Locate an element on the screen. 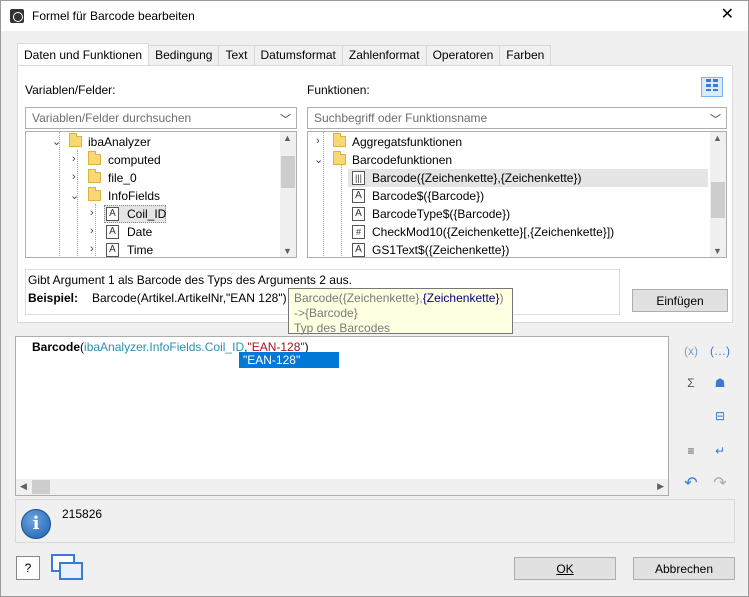 The image size is (749, 597). window-title: Formel für Barcode bearbeiten is located at coordinates (113, 16).